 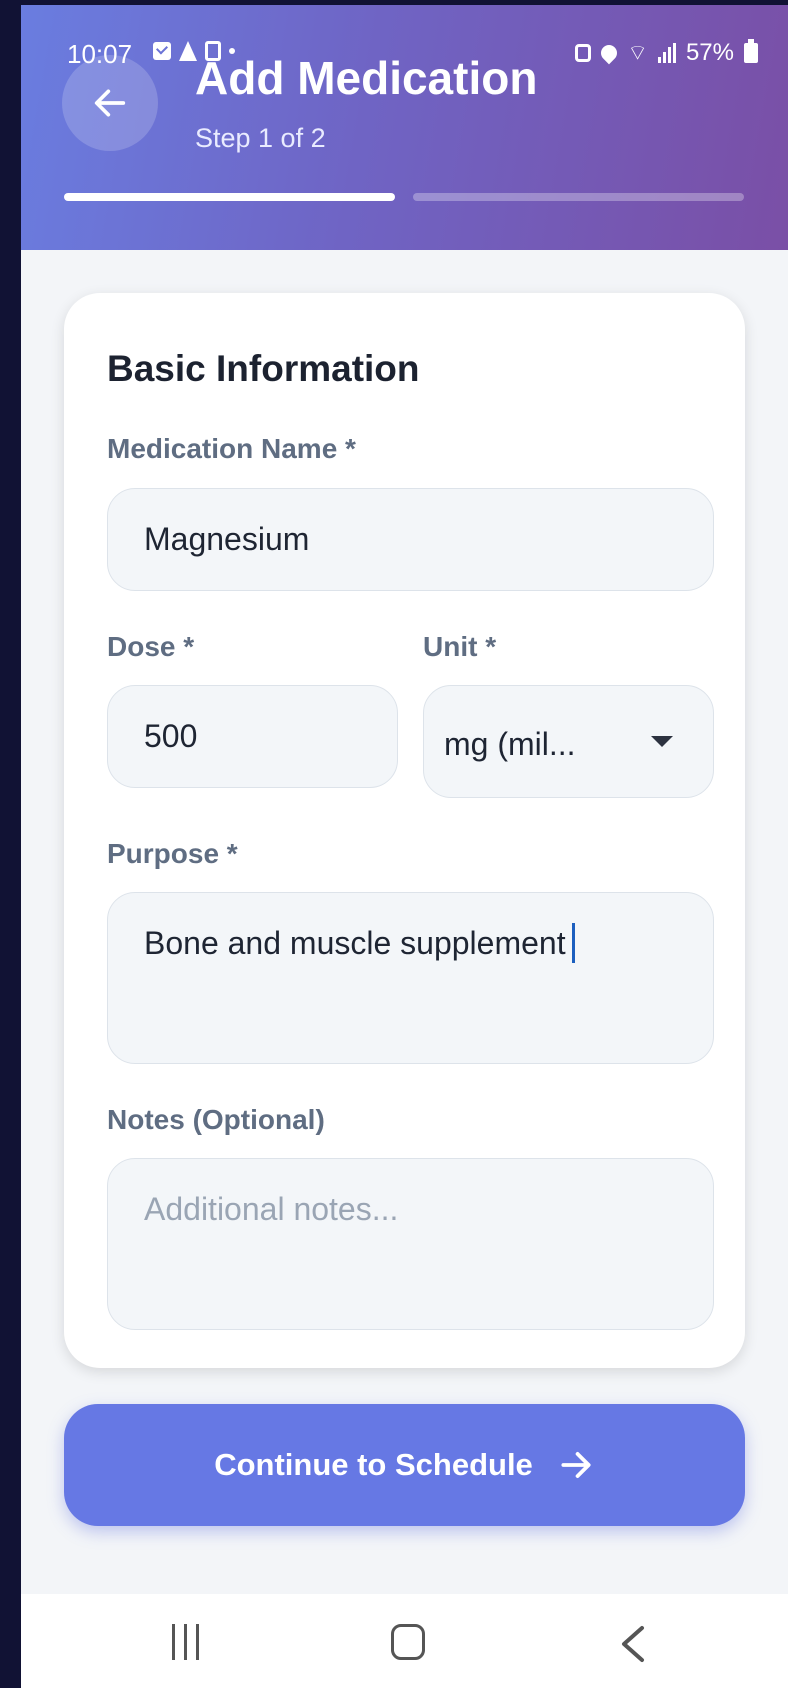 What do you see at coordinates (216, 1119) in the screenshot?
I see `notes-label: Notes (Optional)` at bounding box center [216, 1119].